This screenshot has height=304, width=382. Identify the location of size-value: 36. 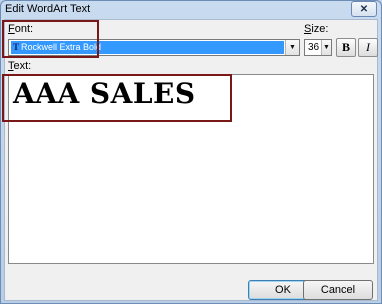
(314, 47).